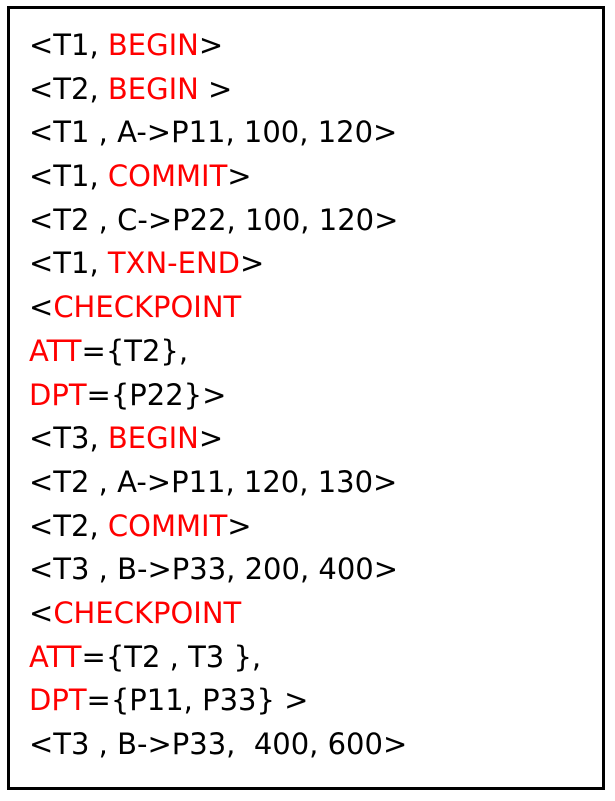 The height and width of the screenshot is (801, 615). I want to click on log-record-line: DPT={P11, P33} >, so click(218, 701).